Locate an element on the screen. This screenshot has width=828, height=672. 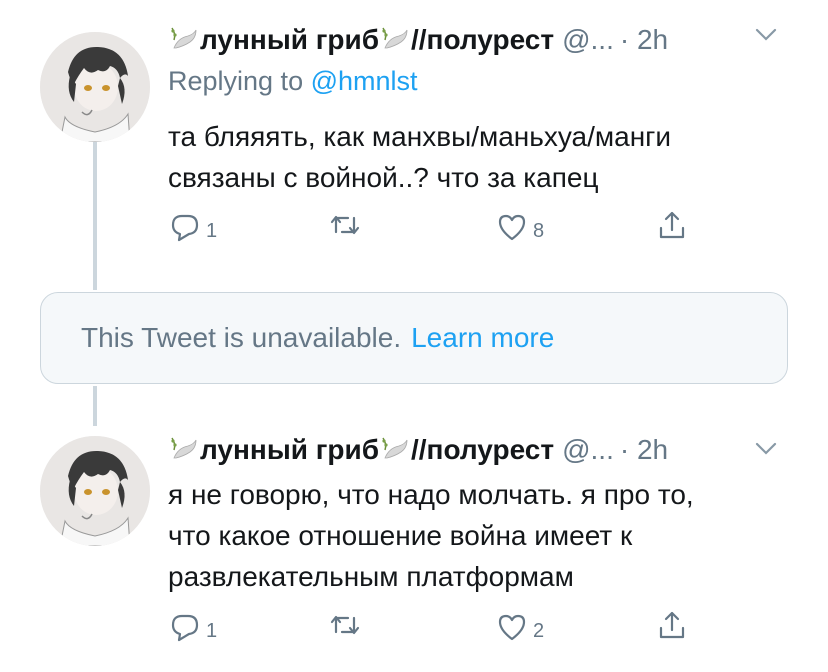
tweet-text-line: связаны с войной..? что за капец is located at coordinates (383, 177).